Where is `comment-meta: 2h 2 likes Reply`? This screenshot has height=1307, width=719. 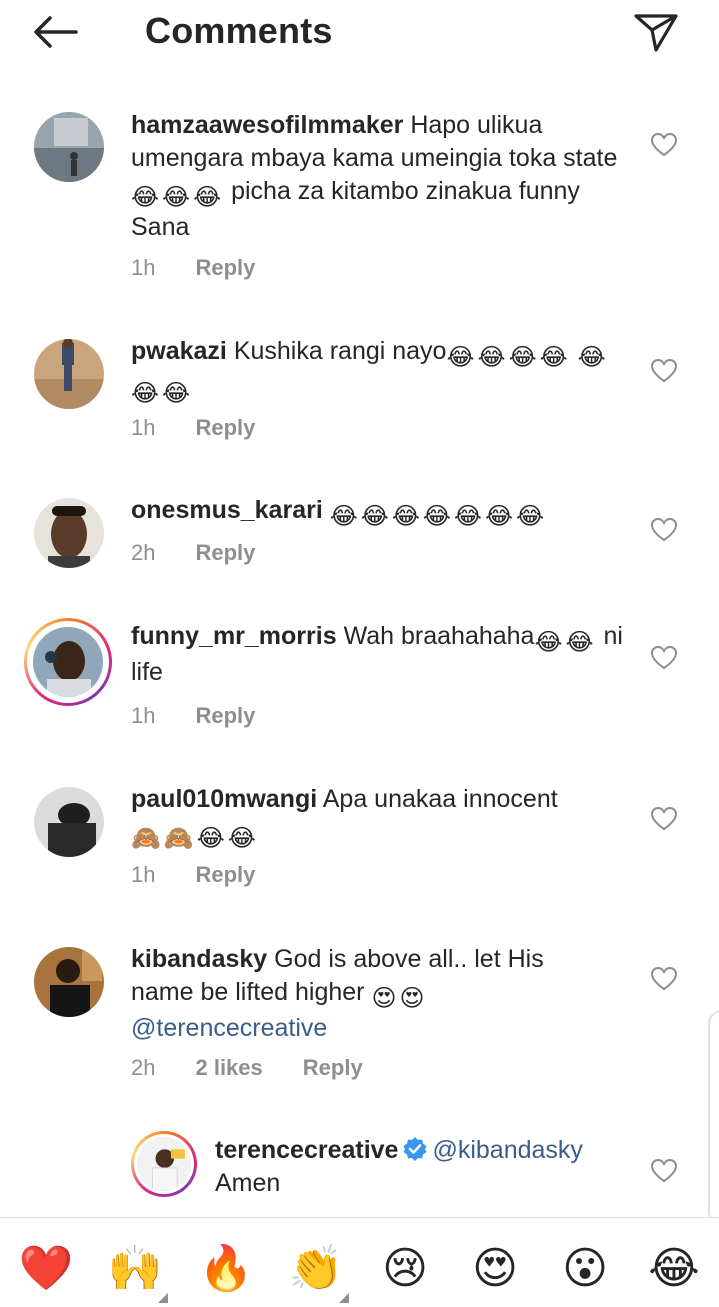
comment-meta: 2h 2 likes Reply is located at coordinates (267, 1068).